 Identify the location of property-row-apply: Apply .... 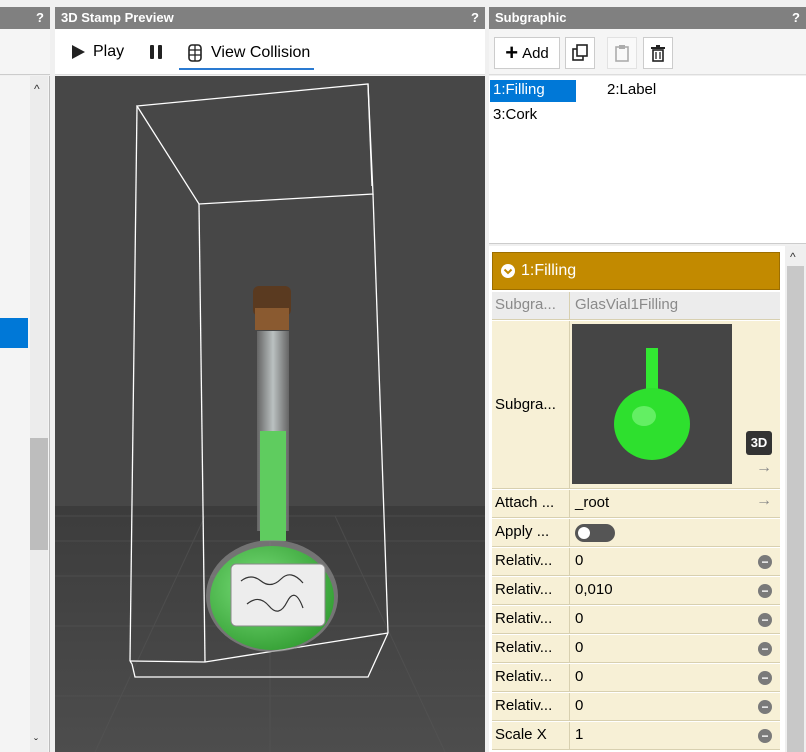
(636, 533).